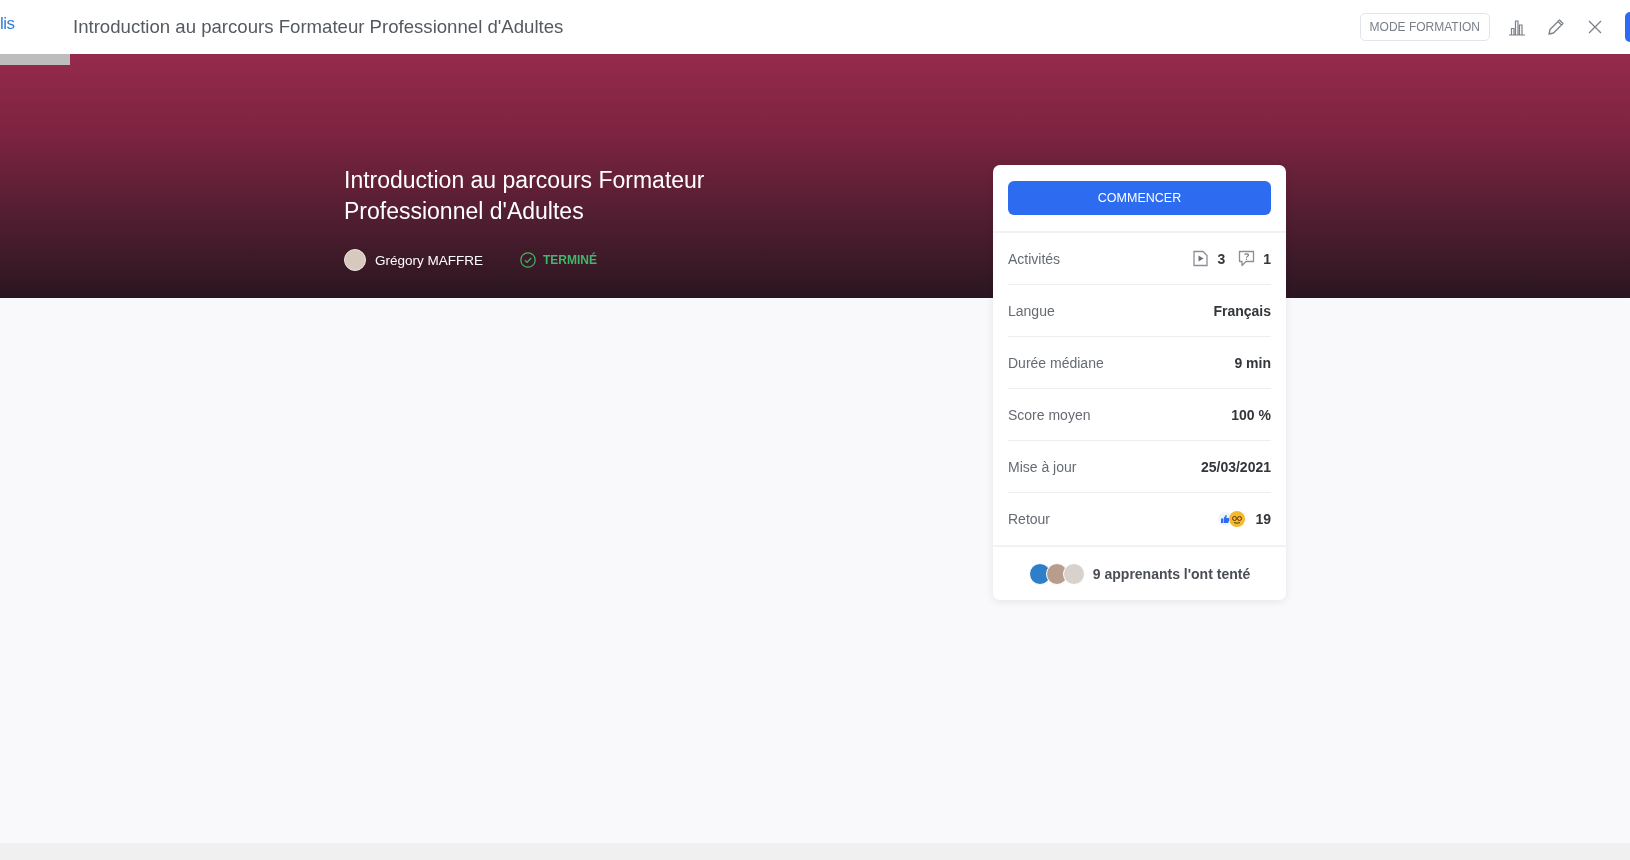 The image size is (1630, 860). What do you see at coordinates (35, 59) in the screenshot?
I see `corner-strip` at bounding box center [35, 59].